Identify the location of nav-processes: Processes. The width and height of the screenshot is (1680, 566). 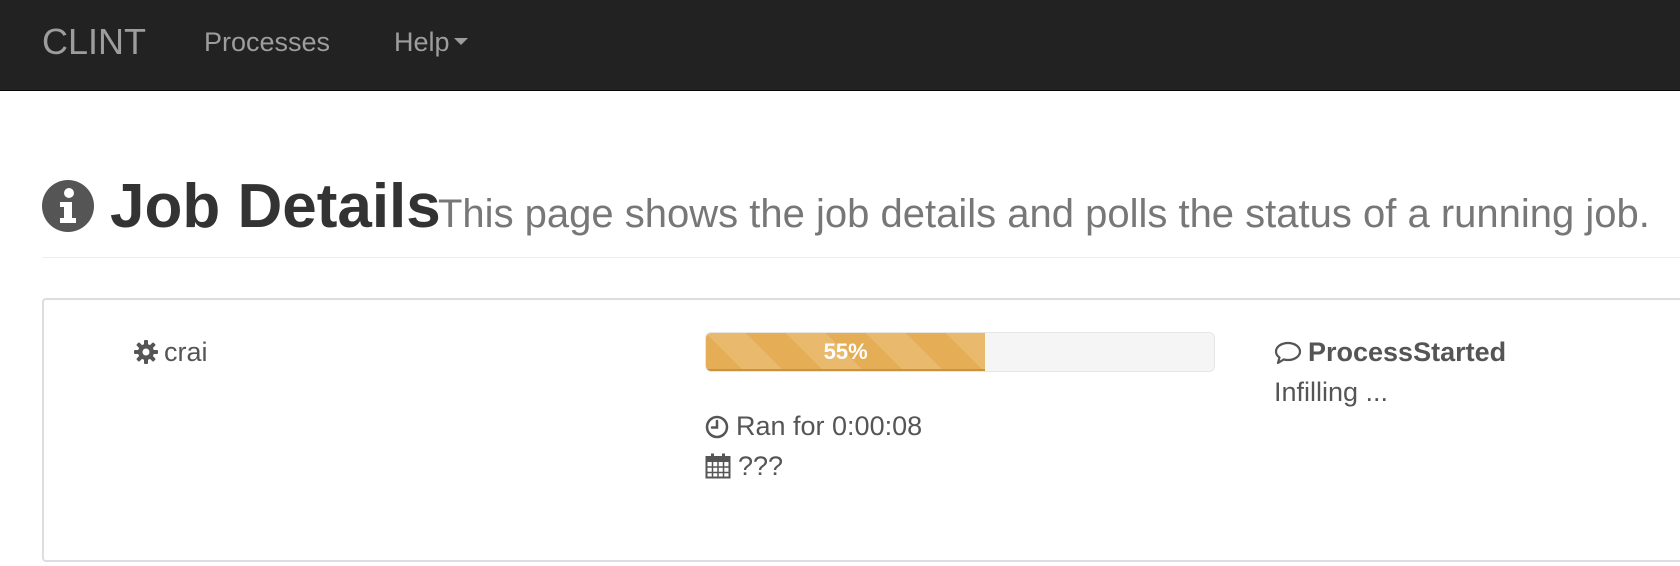
(267, 42).